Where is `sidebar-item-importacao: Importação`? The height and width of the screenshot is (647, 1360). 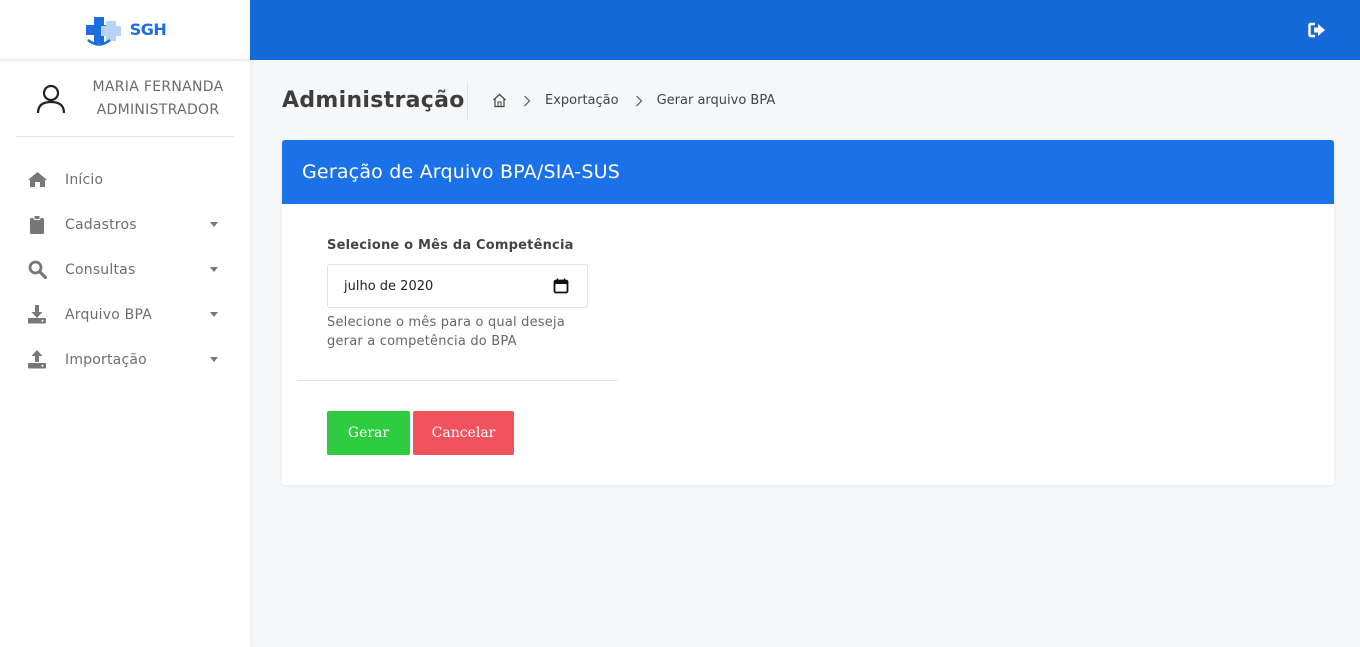
sidebar-item-importacao: Importação is located at coordinates (125, 359).